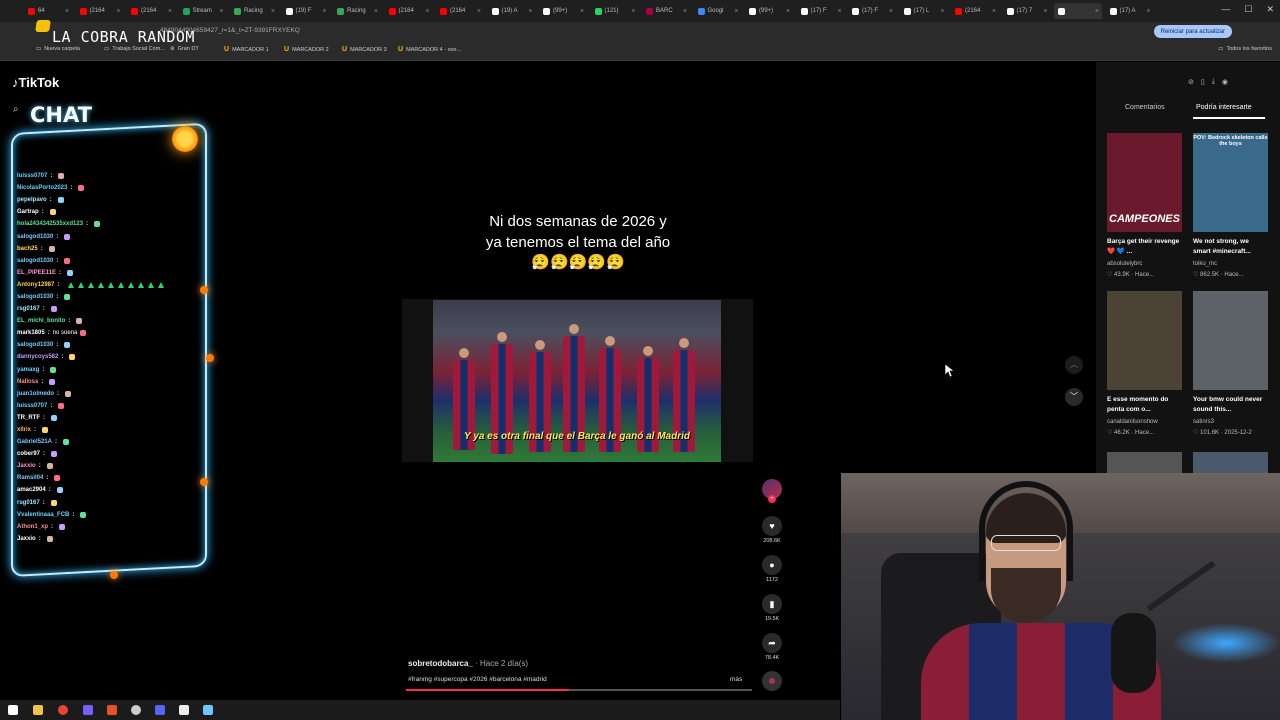 The width and height of the screenshot is (1280, 720). What do you see at coordinates (512, 11) in the screenshot?
I see `browser-tab: (19) A ×` at bounding box center [512, 11].